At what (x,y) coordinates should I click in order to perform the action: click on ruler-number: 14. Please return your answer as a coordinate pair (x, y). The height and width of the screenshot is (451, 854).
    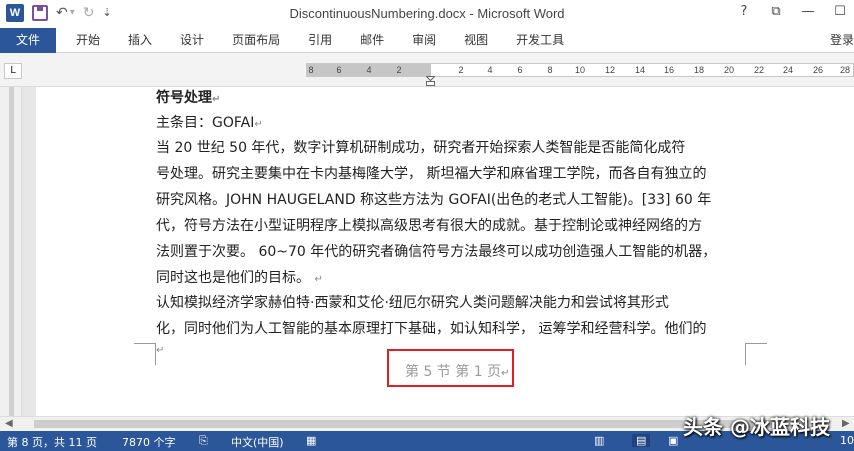
    Looking at the image, I should click on (640, 70).